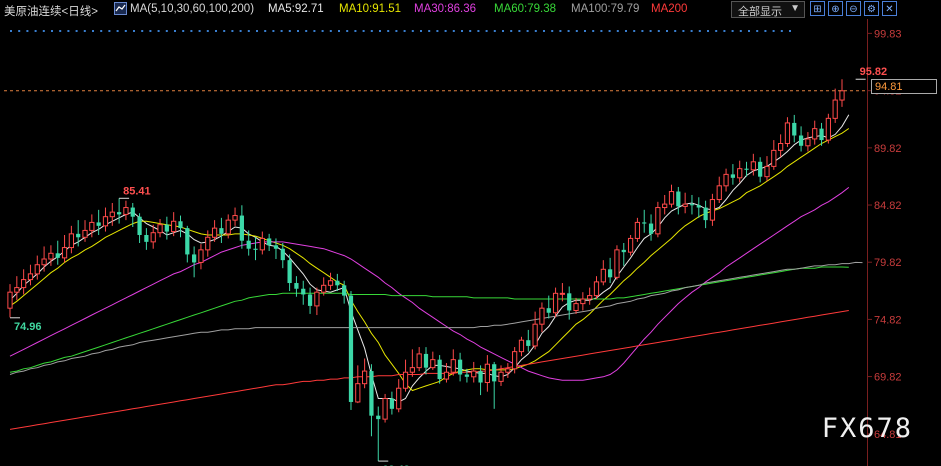 The width and height of the screenshot is (941, 466). I want to click on low-annotation: 74.96, so click(28, 327).